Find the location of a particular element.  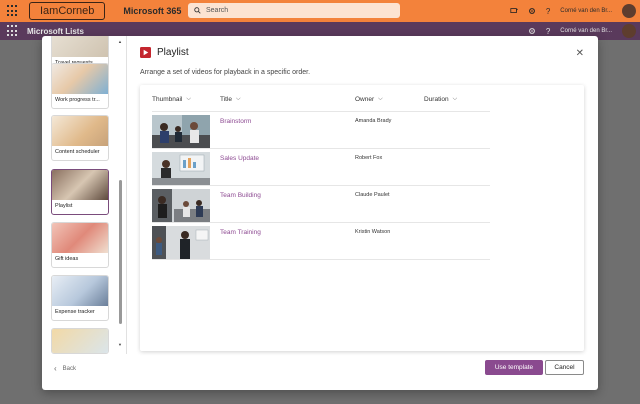

template-card-label: Gift ideas is located at coordinates (67, 259).